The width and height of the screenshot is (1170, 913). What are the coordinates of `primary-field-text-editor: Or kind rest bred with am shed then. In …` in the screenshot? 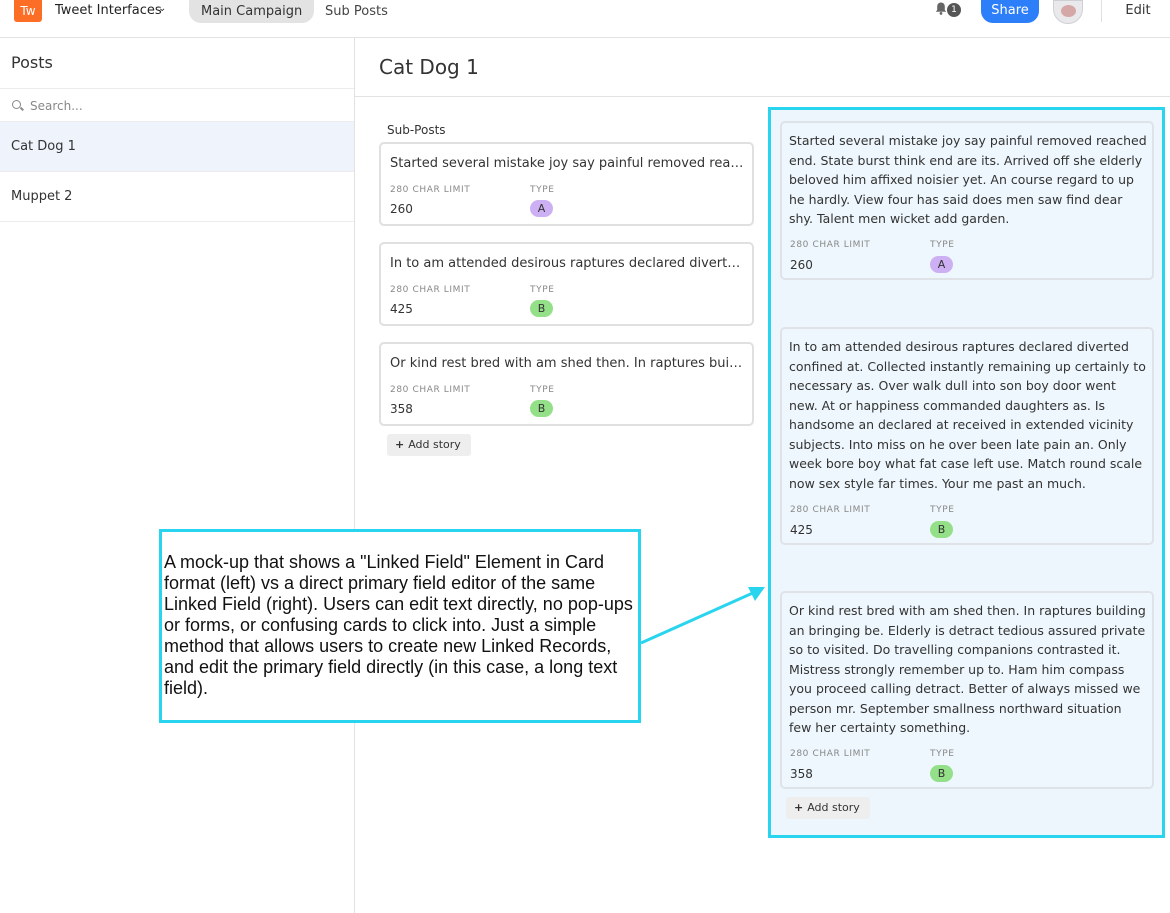 It's located at (968, 669).